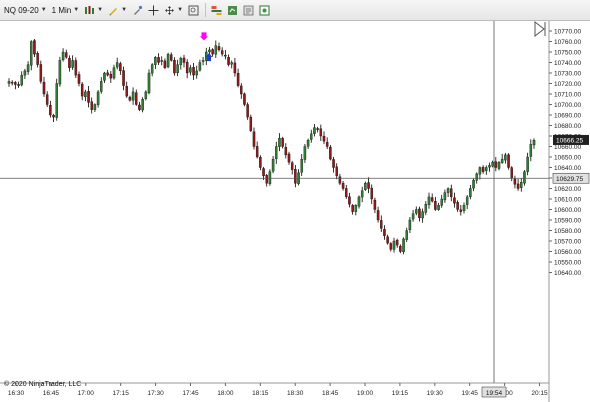 This screenshot has width=590, height=402. What do you see at coordinates (137, 10) in the screenshot?
I see `eyedropper-button` at bounding box center [137, 10].